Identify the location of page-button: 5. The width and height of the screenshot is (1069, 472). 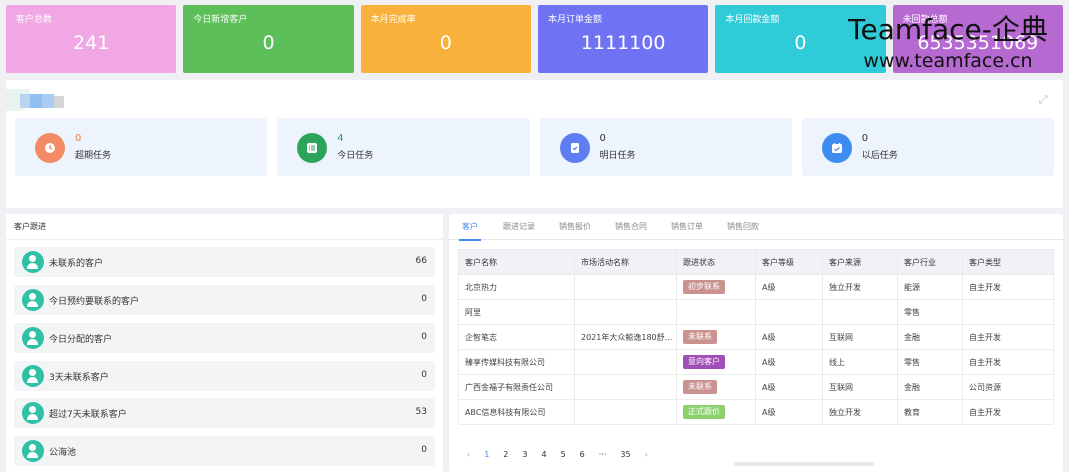
(563, 454).